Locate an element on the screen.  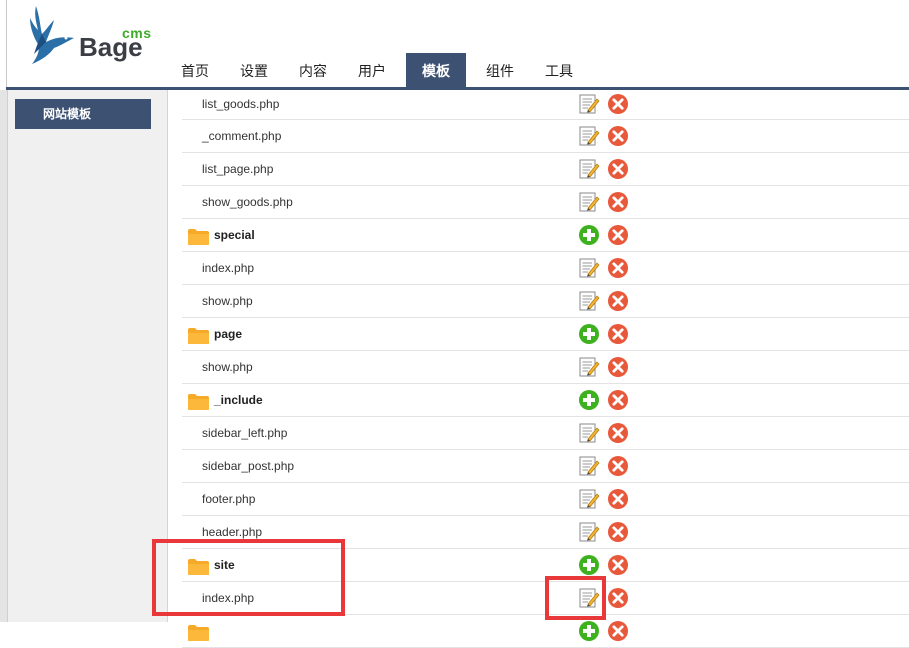
folder-name: special is located at coordinates (234, 235).